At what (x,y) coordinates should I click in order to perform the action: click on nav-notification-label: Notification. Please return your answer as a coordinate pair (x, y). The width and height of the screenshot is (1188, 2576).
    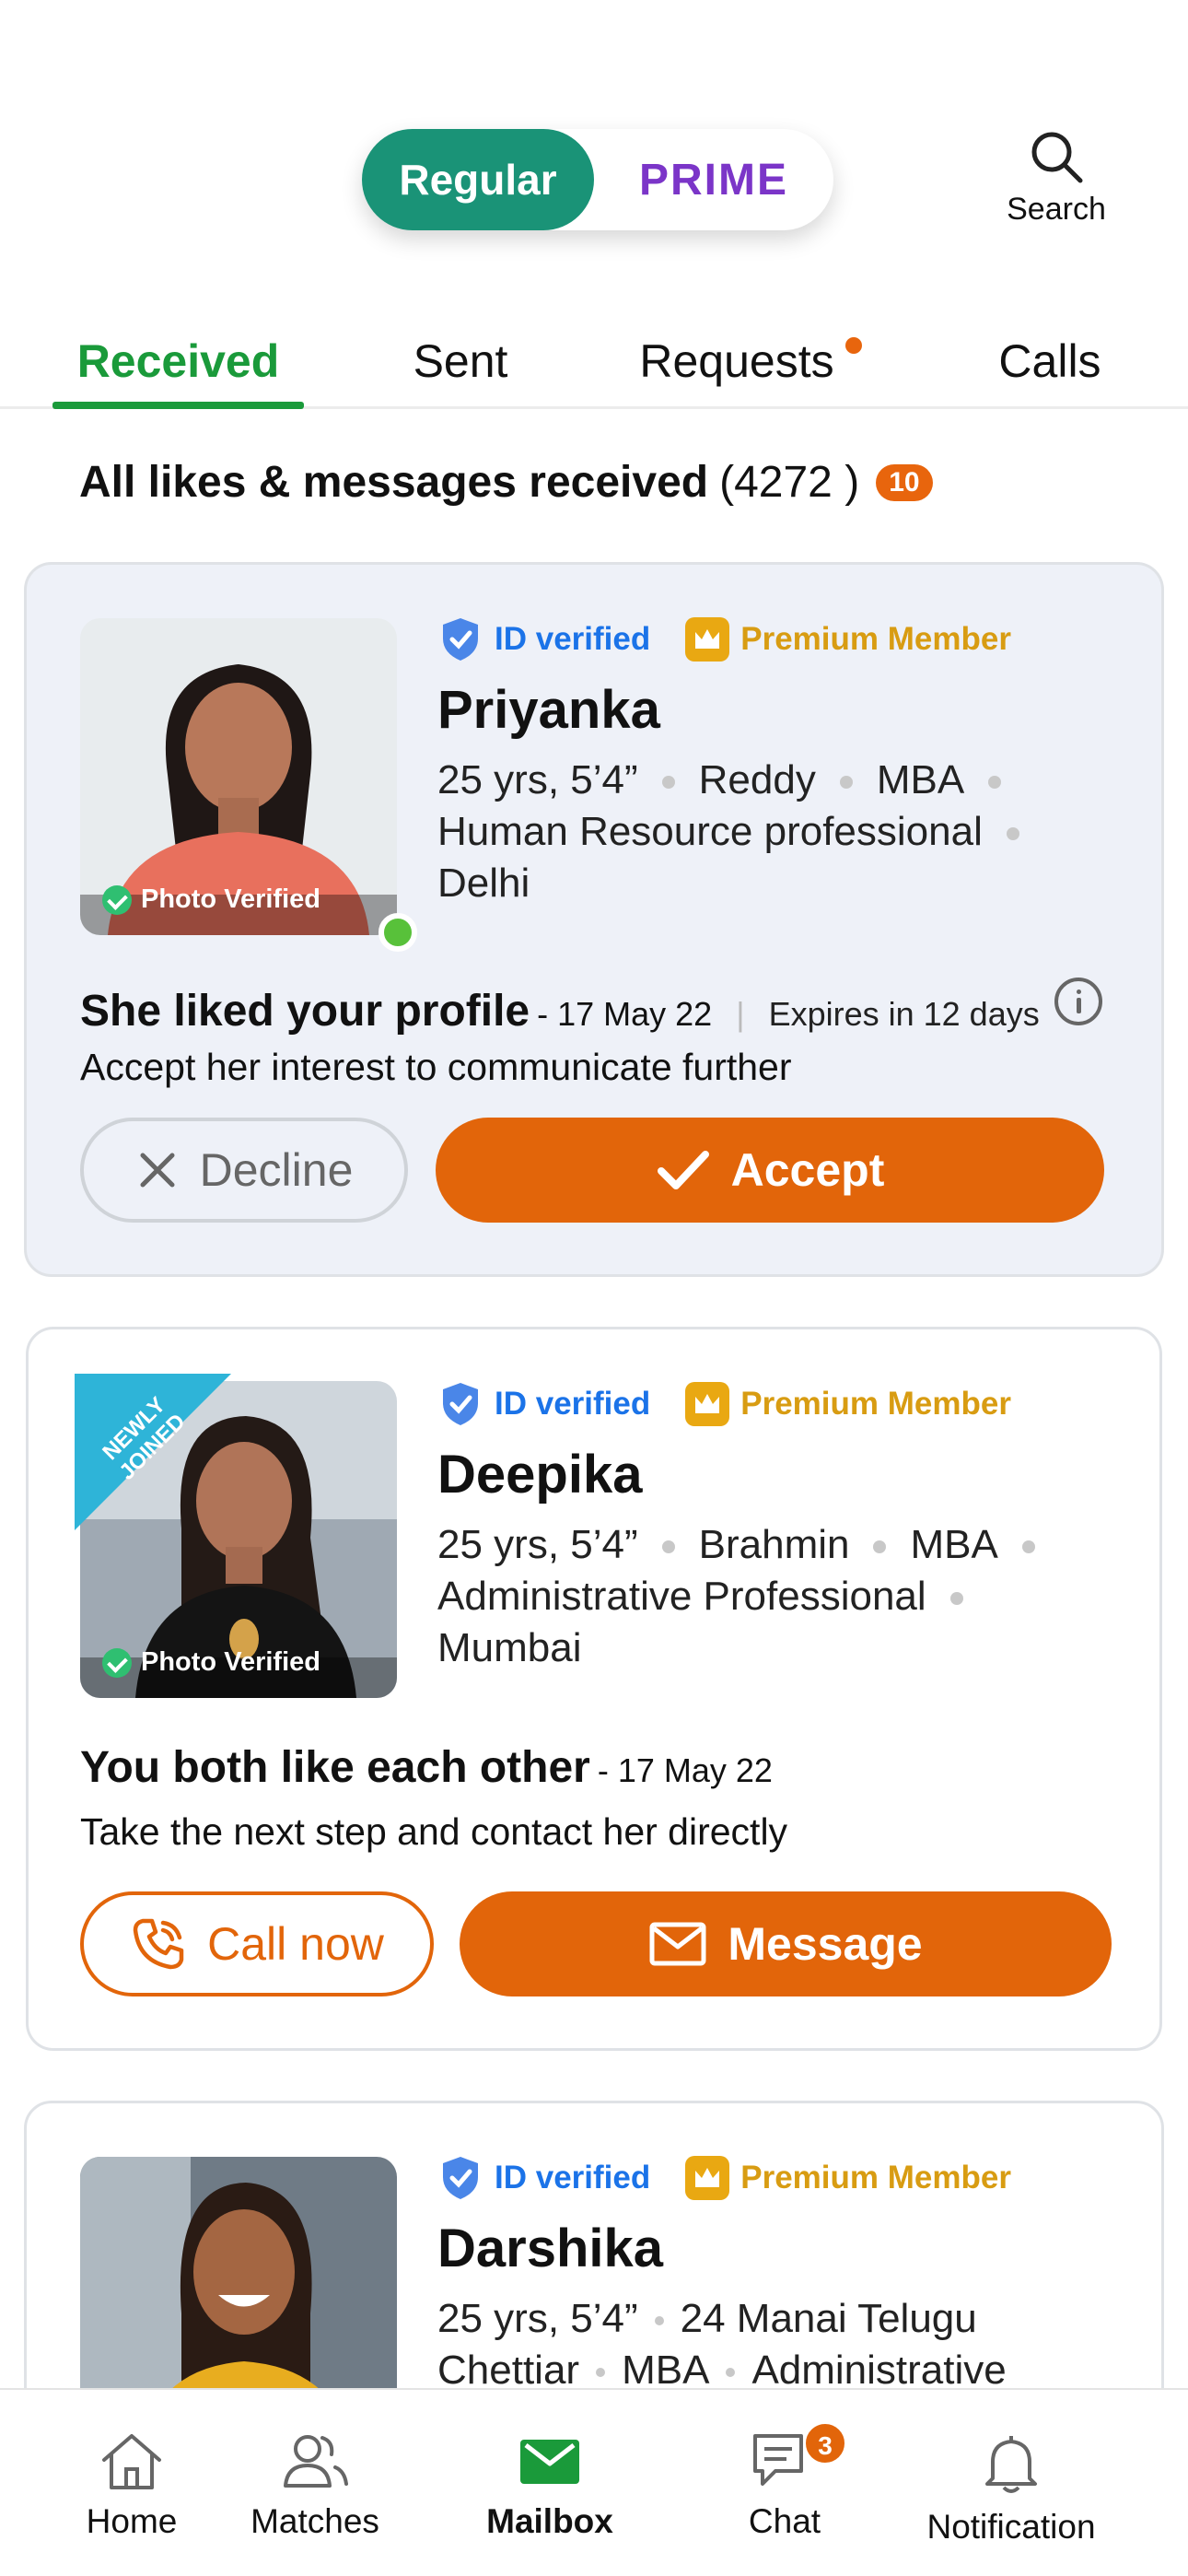
    Looking at the image, I should click on (1011, 2527).